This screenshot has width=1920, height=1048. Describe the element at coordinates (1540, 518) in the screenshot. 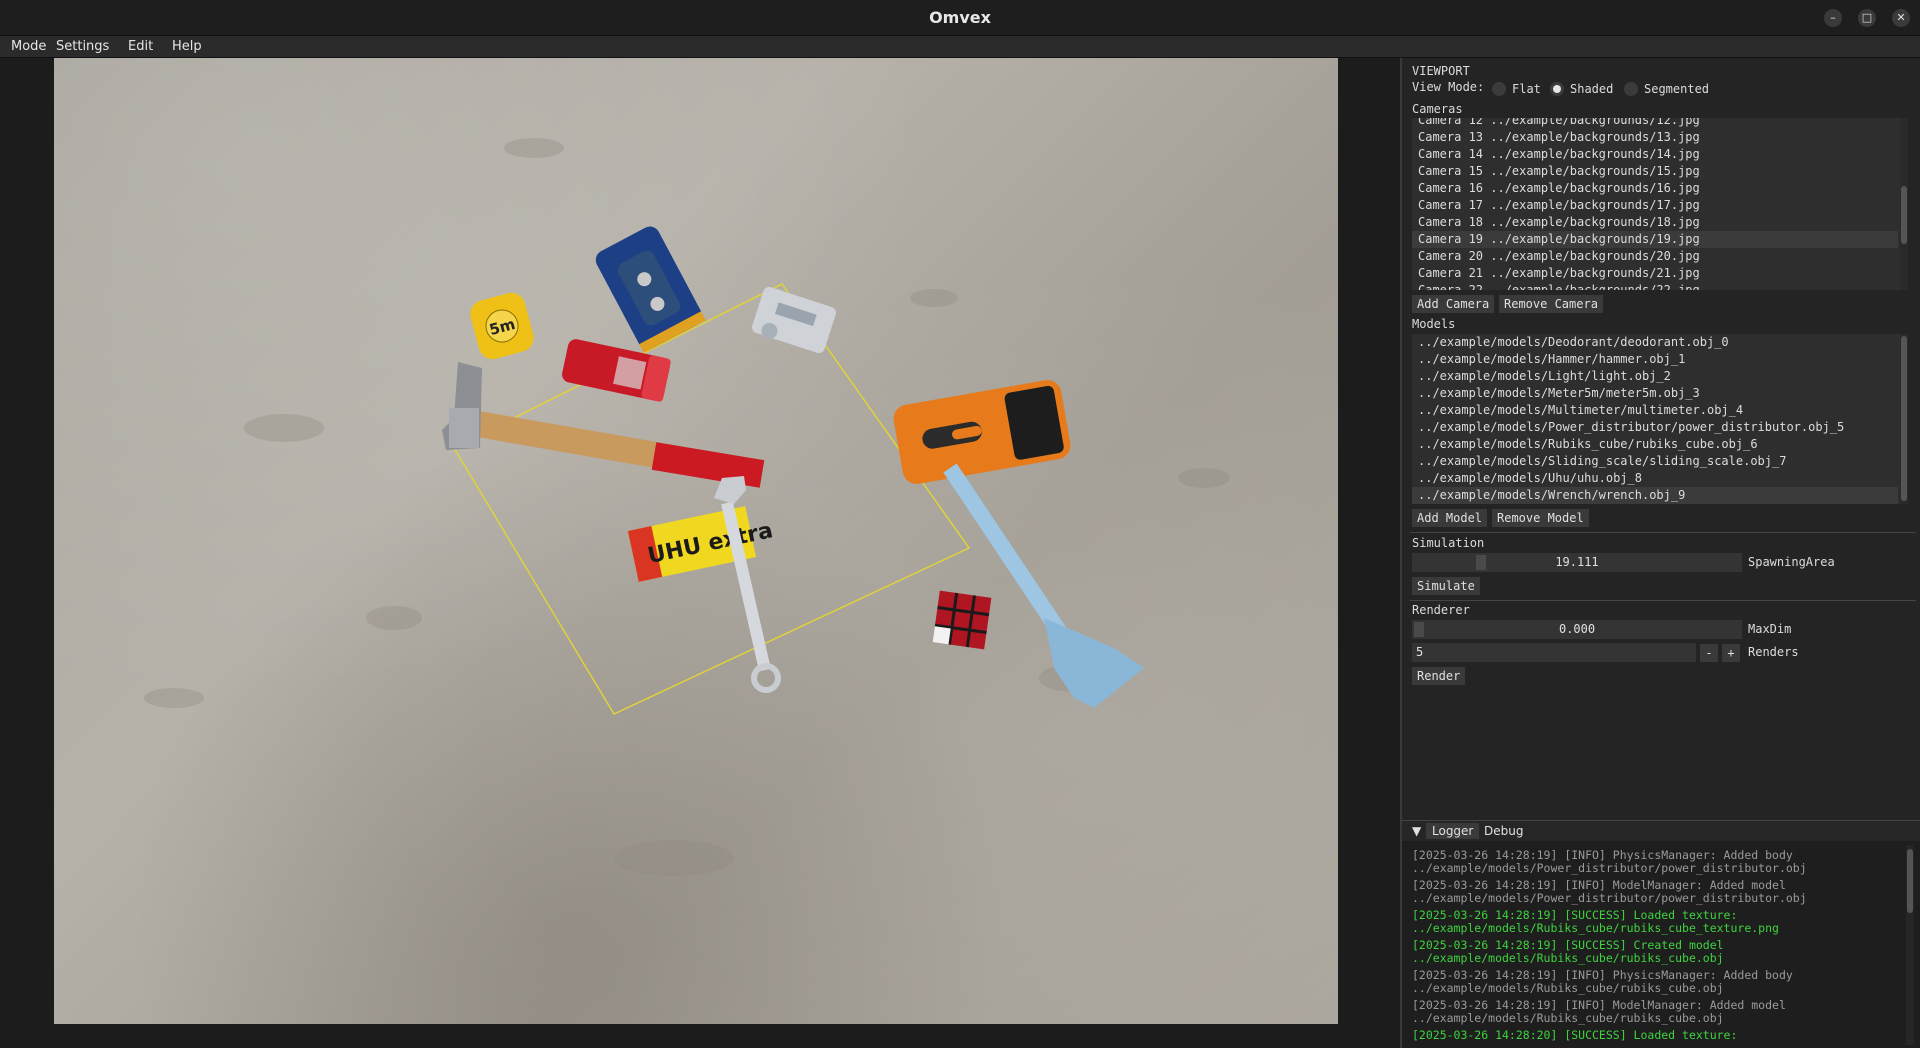

I see `remove-model-button: Remove Model` at that location.